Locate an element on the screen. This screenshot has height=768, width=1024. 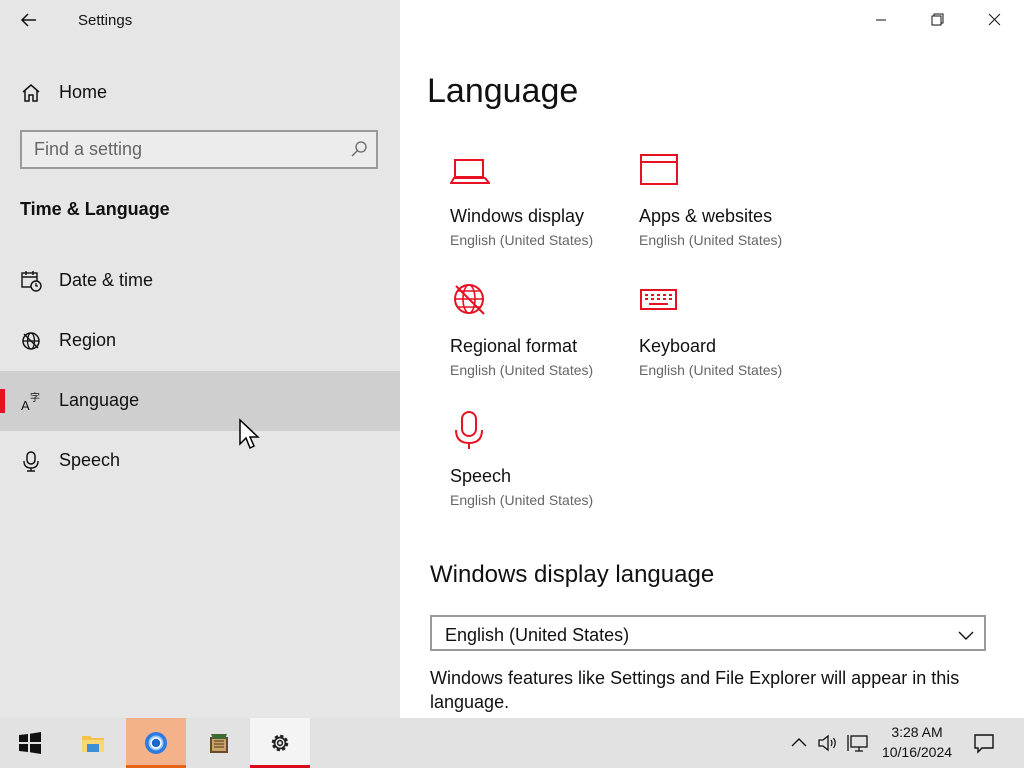
search-box is located at coordinates (199, 149).